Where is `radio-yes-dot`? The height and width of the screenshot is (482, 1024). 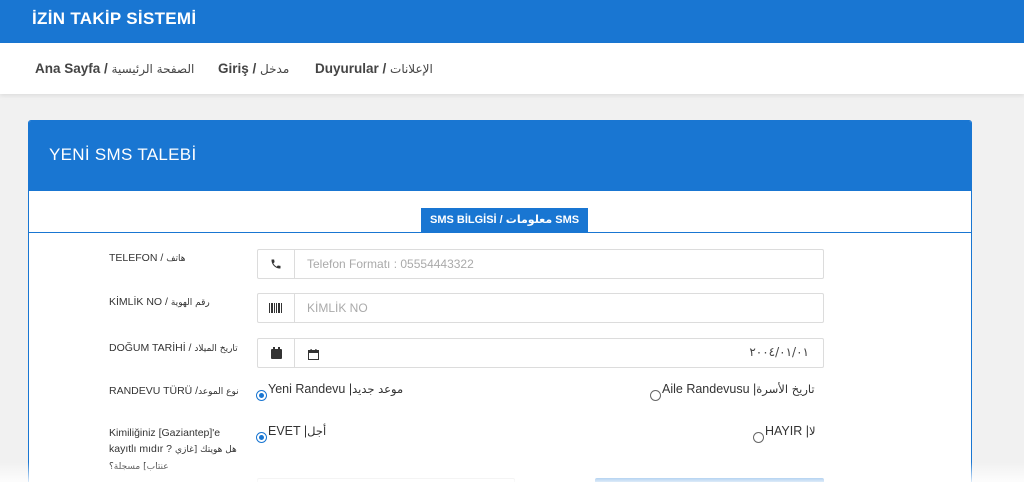
radio-yes-dot is located at coordinates (261, 437).